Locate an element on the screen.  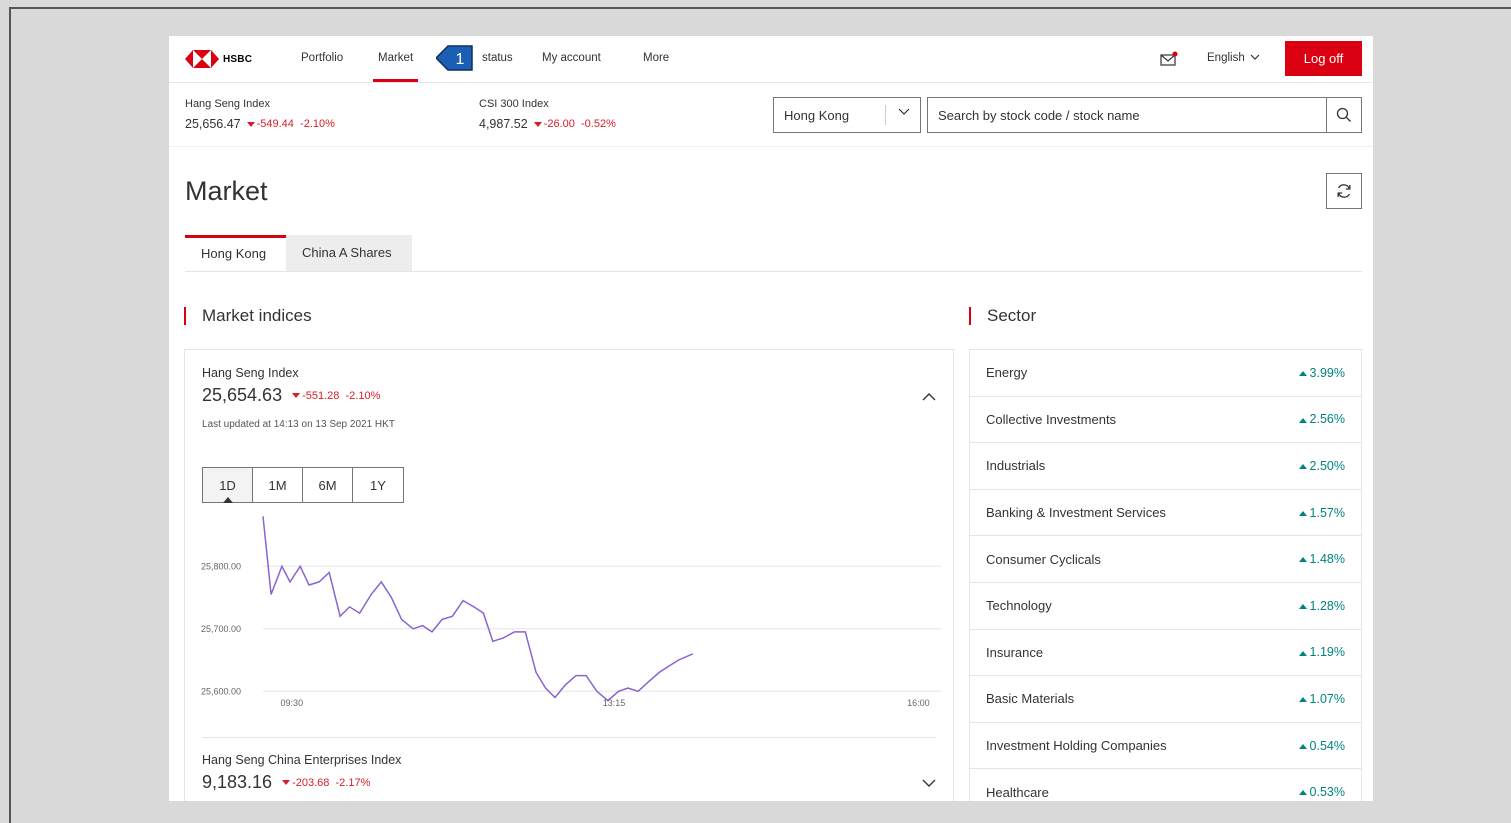
refresh-button is located at coordinates (1344, 191).